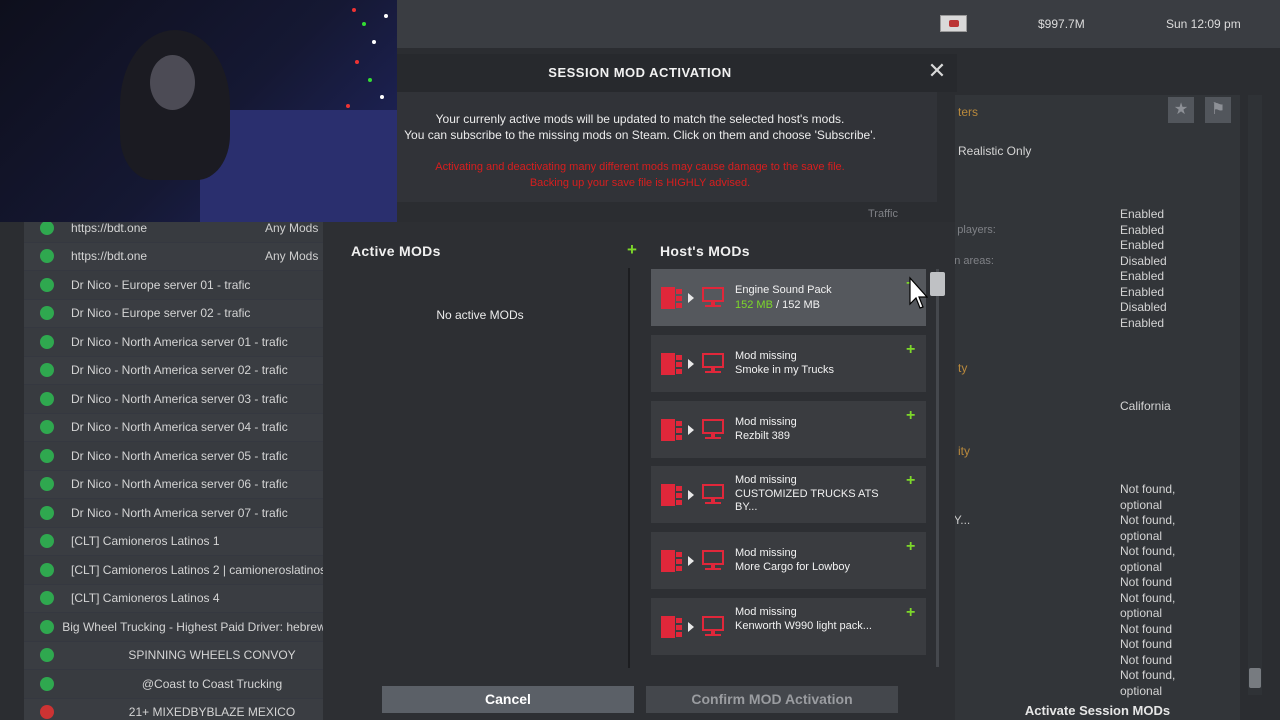 The image size is (1280, 720). What do you see at coordinates (937, 71) in the screenshot?
I see `close-icon: ✕` at bounding box center [937, 71].